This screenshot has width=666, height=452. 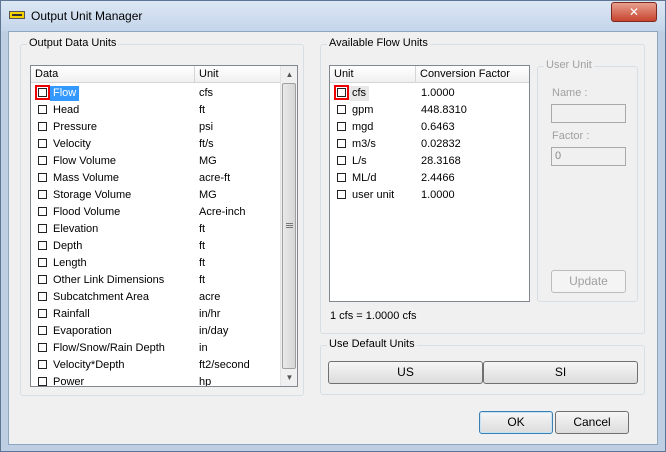 I want to click on data-cell: Elevation, so click(x=76, y=229).